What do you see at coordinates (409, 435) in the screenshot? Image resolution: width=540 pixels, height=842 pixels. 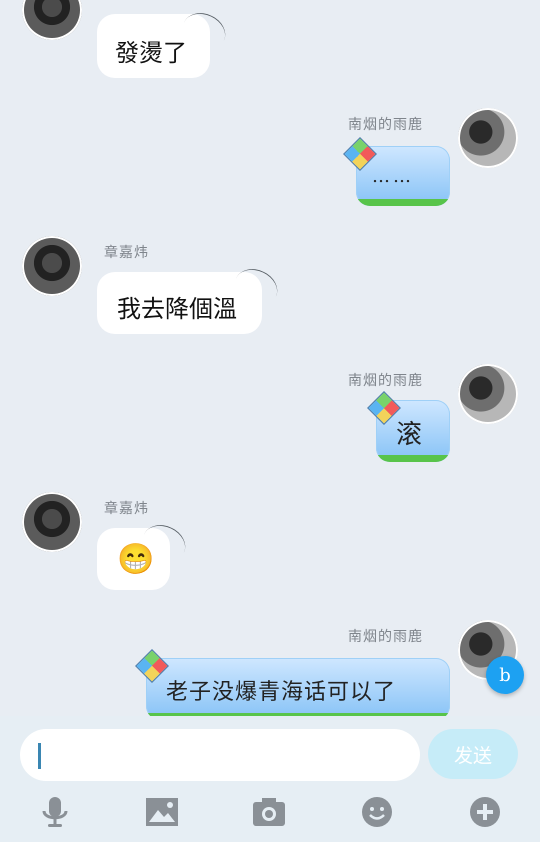 I see `message-text: 滚` at bounding box center [409, 435].